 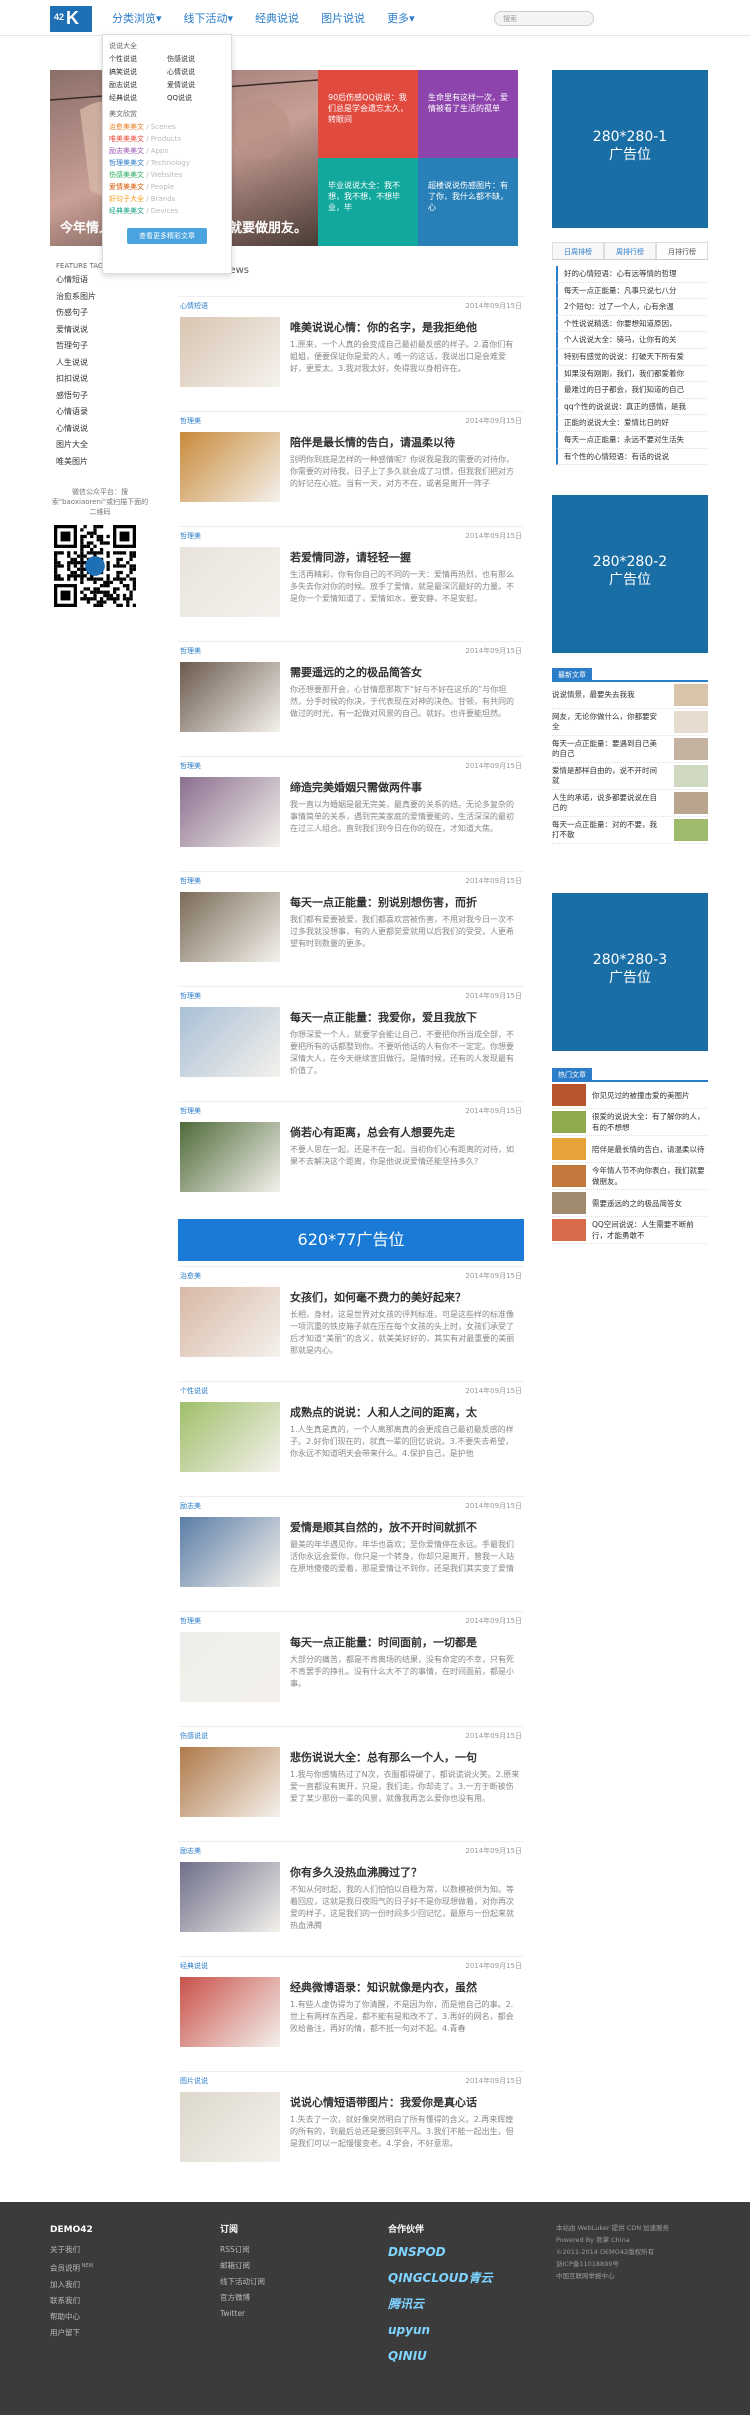 I want to click on post-category: 心情短语, so click(x=194, y=306).